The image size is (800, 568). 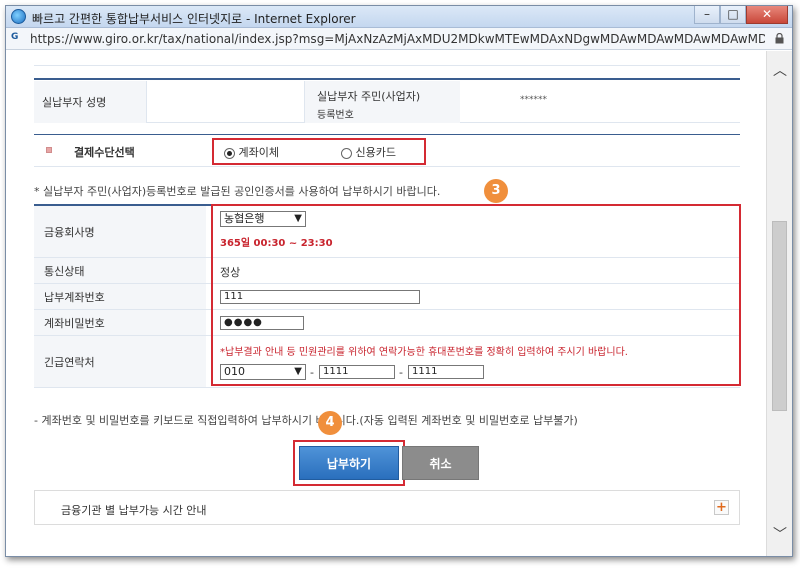 I want to click on close-button: ✕, so click(x=767, y=15).